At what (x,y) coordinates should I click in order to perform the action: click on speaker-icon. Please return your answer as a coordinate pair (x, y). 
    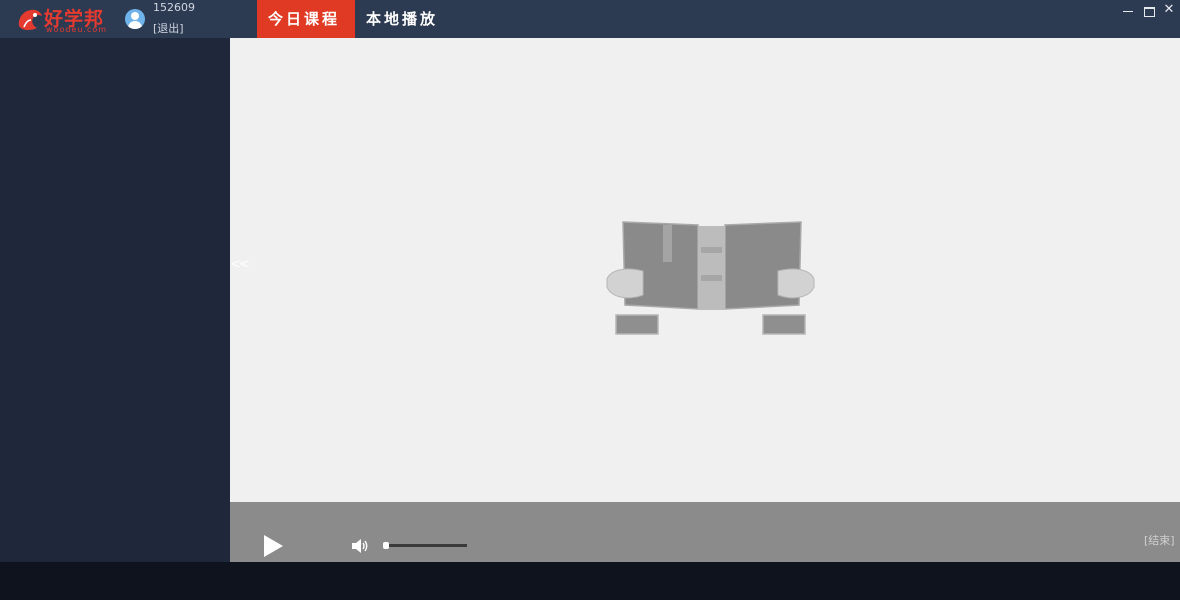
    Looking at the image, I should click on (360, 546).